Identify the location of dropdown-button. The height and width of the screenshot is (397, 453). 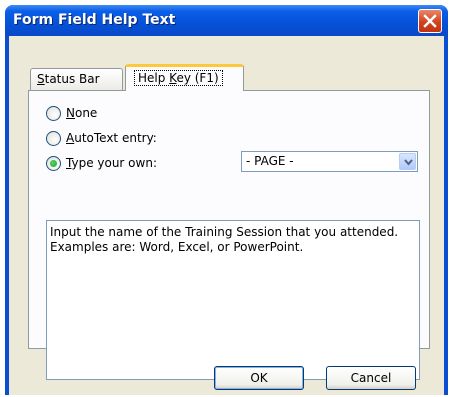
(407, 161).